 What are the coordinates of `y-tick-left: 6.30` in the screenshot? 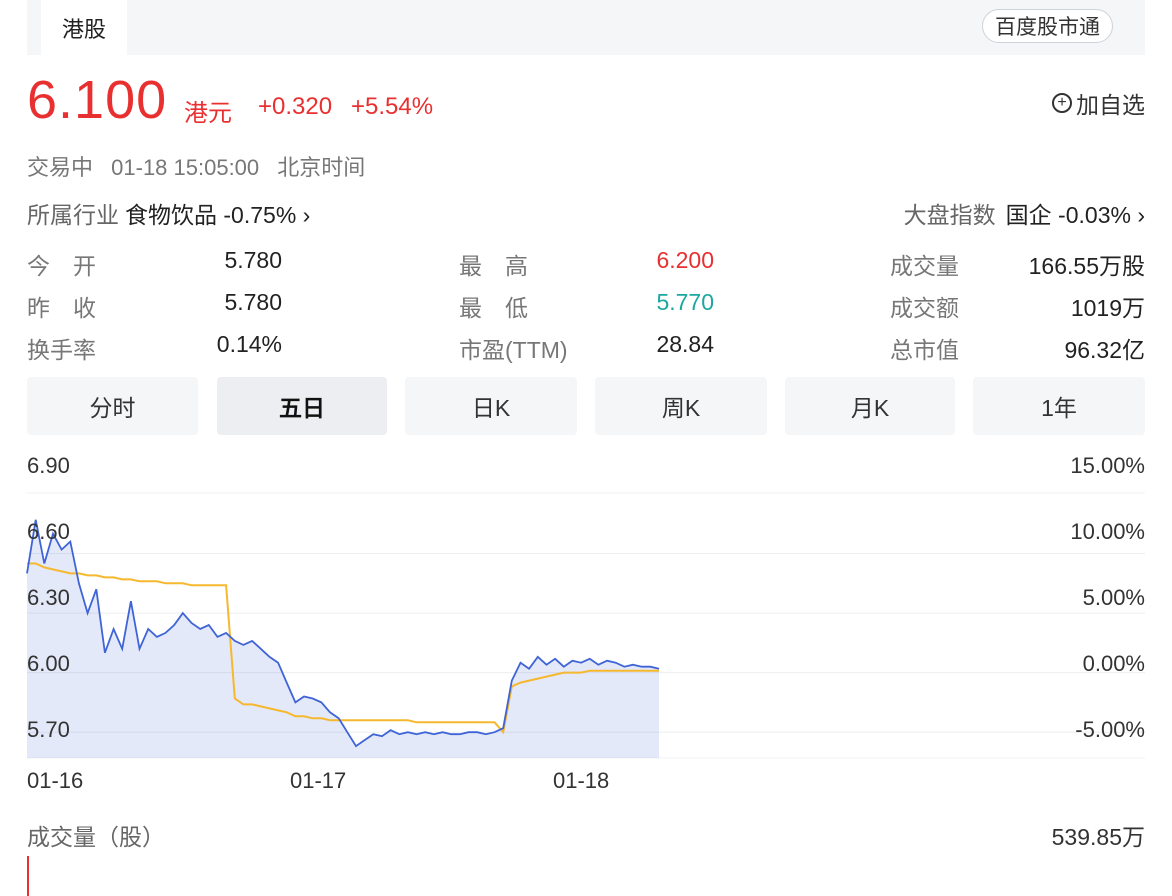 It's located at (48, 597).